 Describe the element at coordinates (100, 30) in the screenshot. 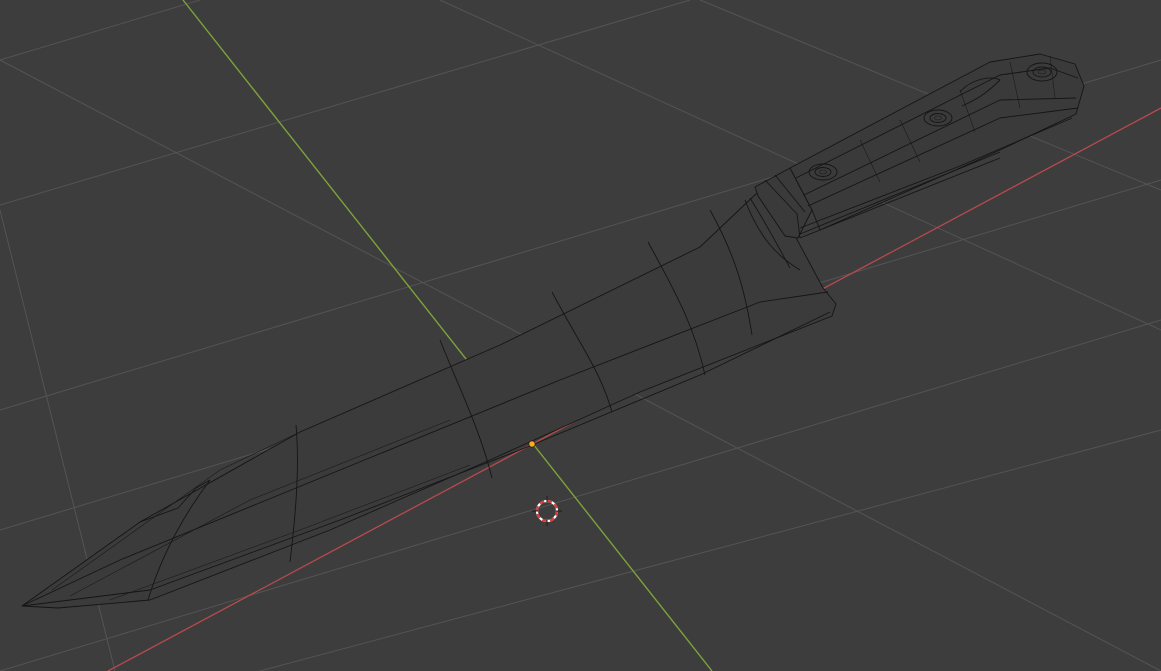

I see `grid-line` at that location.